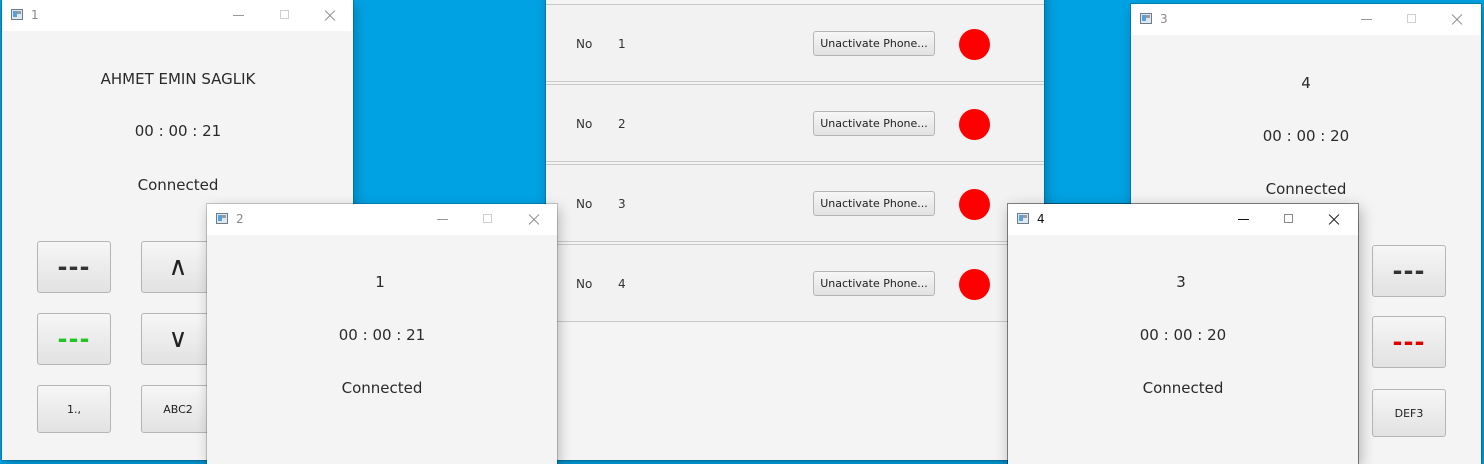  What do you see at coordinates (74, 339) in the screenshot?
I see `green-dash-button: ---` at bounding box center [74, 339].